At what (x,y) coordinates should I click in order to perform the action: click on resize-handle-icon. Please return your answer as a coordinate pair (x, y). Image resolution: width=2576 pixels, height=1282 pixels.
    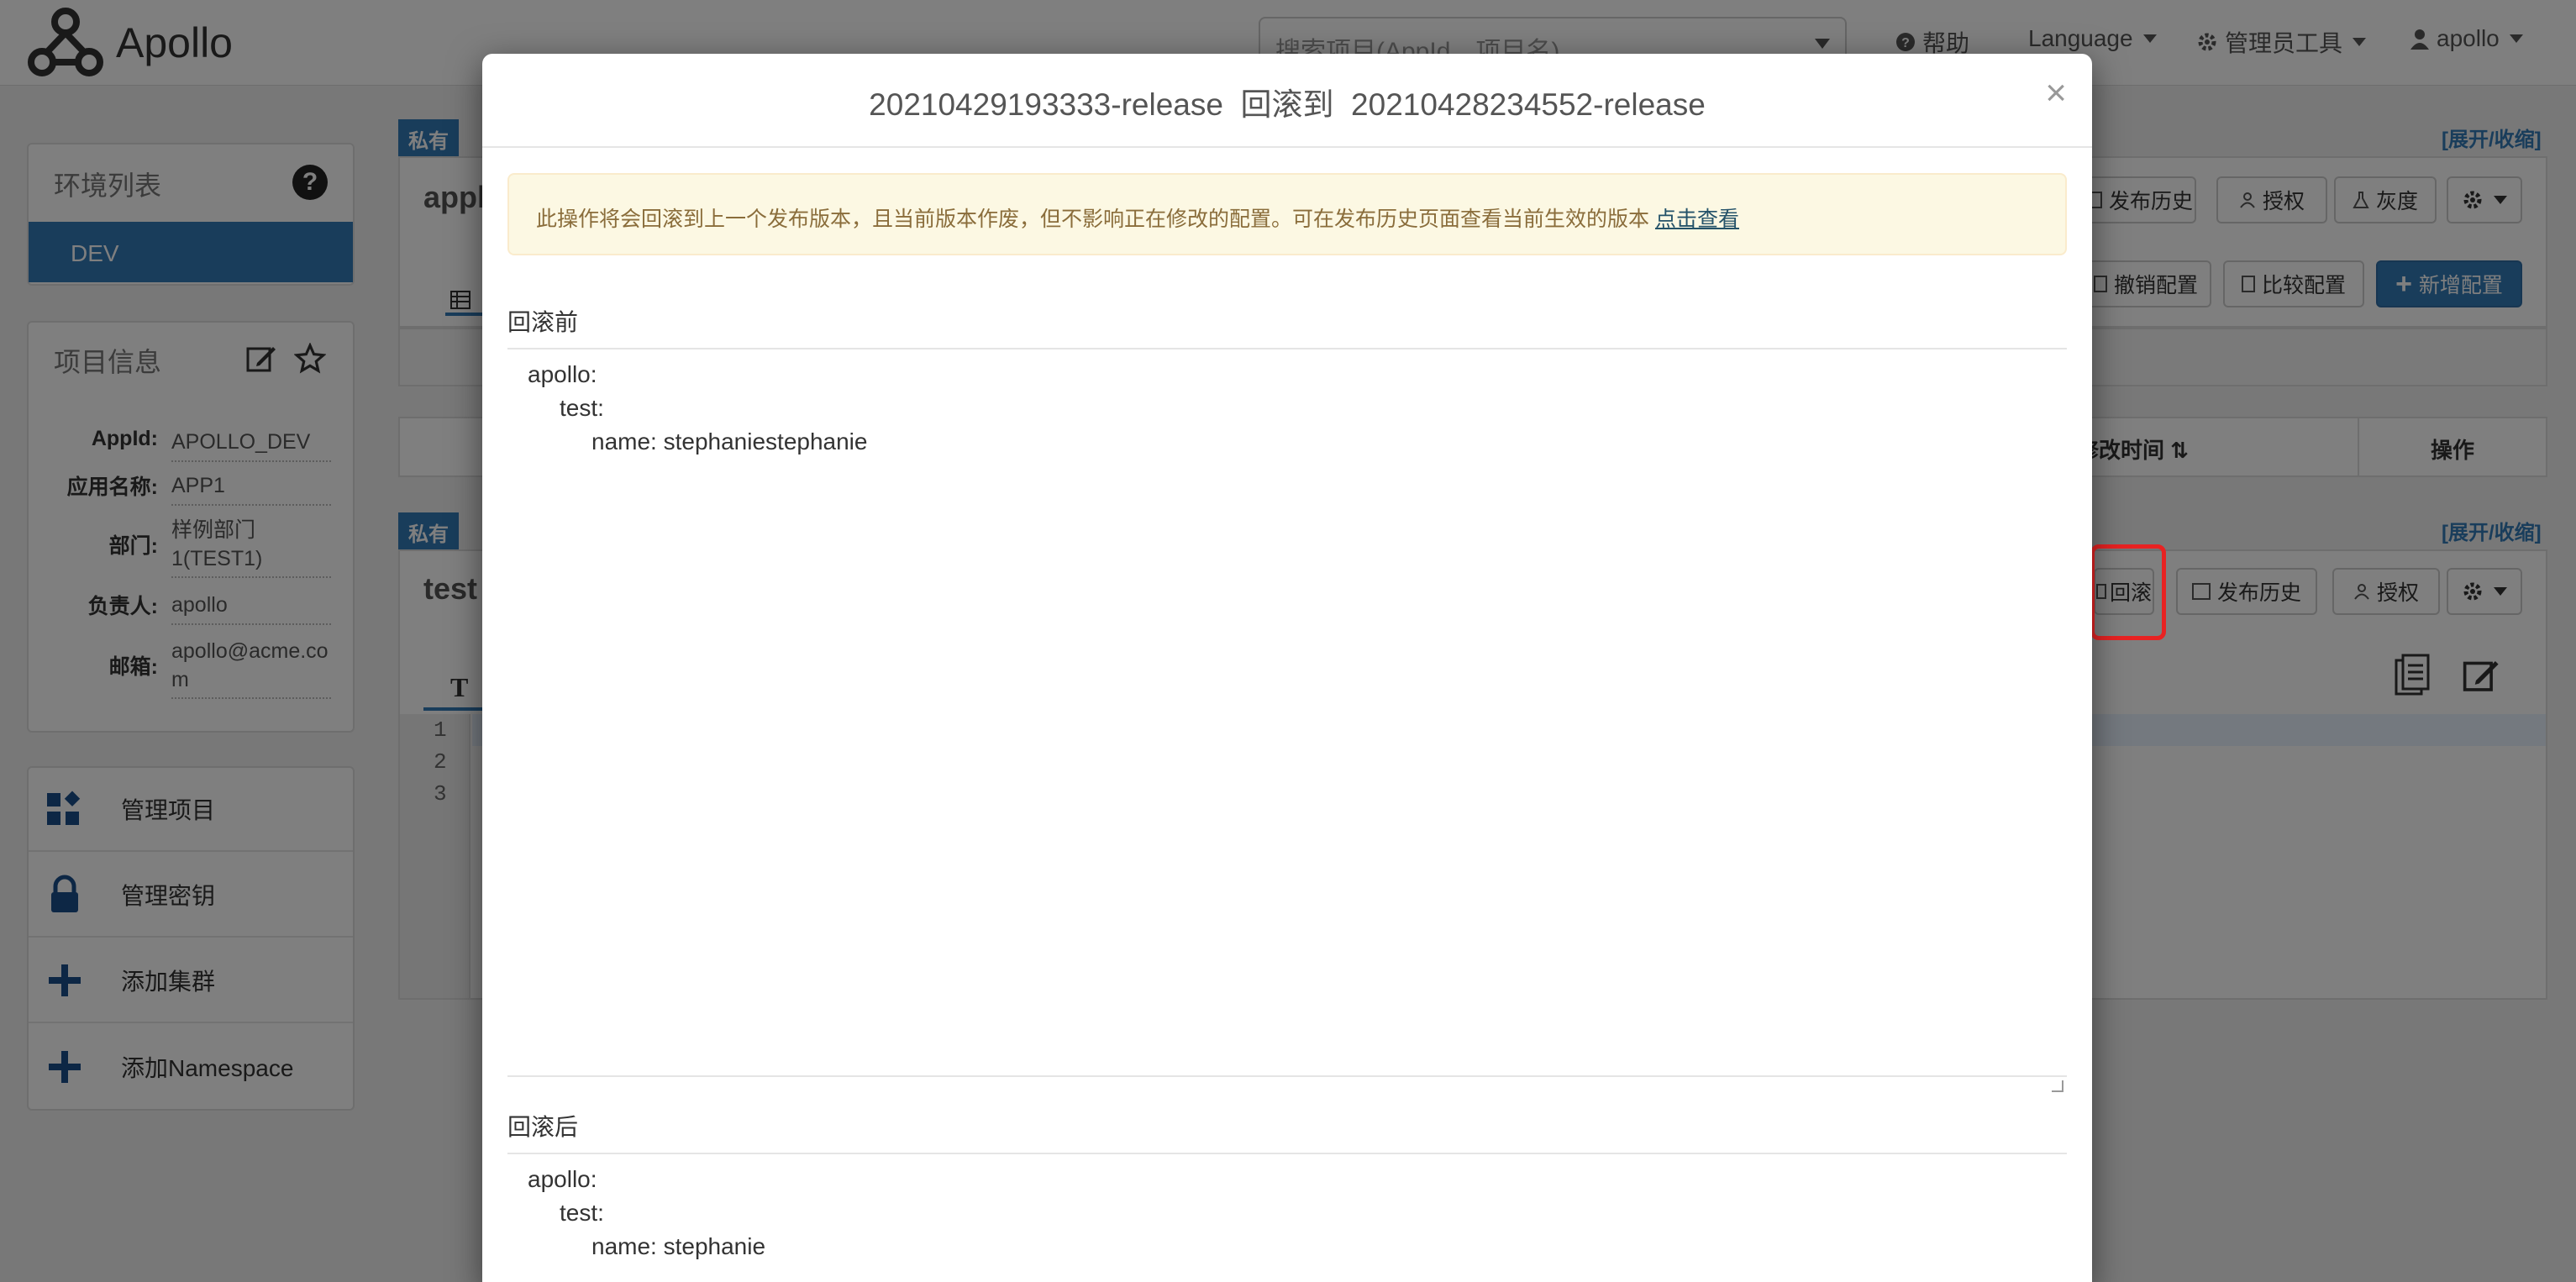
    Looking at the image, I should click on (2057, 1086).